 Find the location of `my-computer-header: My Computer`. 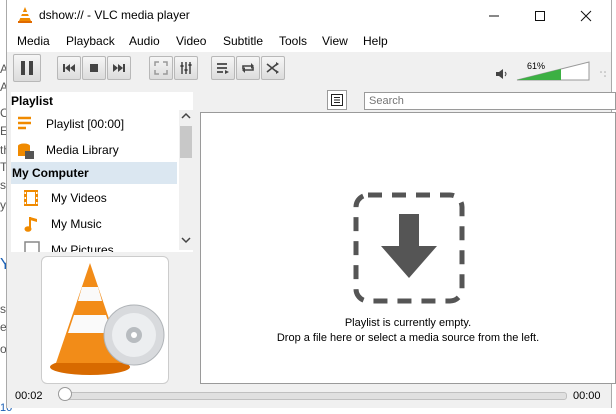

my-computer-header: My Computer is located at coordinates (50, 173).